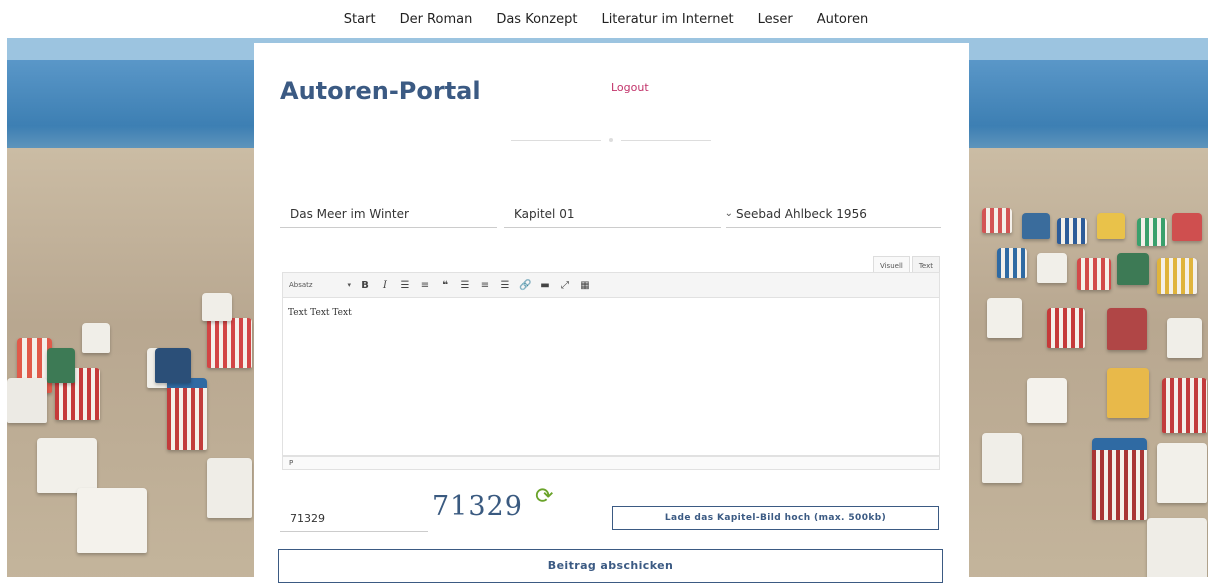 The width and height of the screenshot is (1212, 583). What do you see at coordinates (544, 496) in the screenshot?
I see `refresh-icon: ⟳` at bounding box center [544, 496].